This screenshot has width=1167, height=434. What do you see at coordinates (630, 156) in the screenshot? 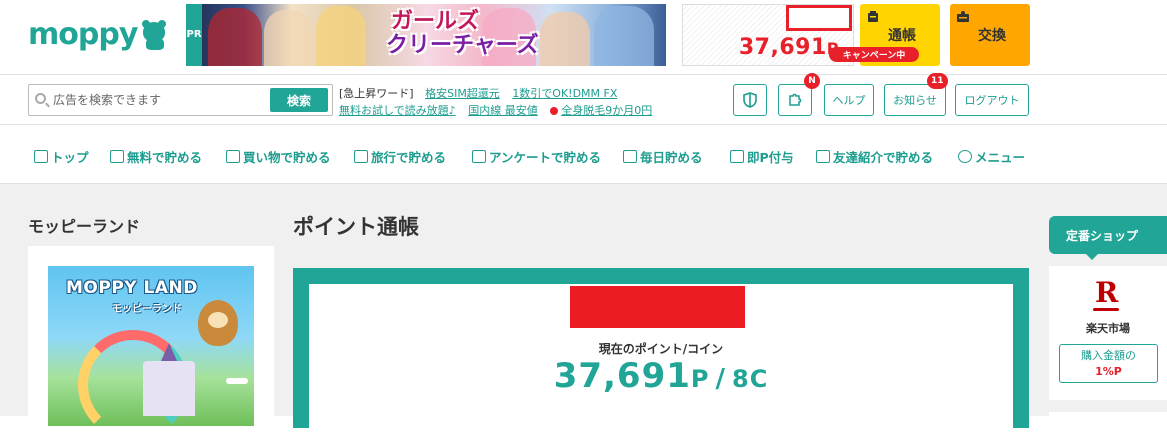
I see `calendar-icon` at bounding box center [630, 156].